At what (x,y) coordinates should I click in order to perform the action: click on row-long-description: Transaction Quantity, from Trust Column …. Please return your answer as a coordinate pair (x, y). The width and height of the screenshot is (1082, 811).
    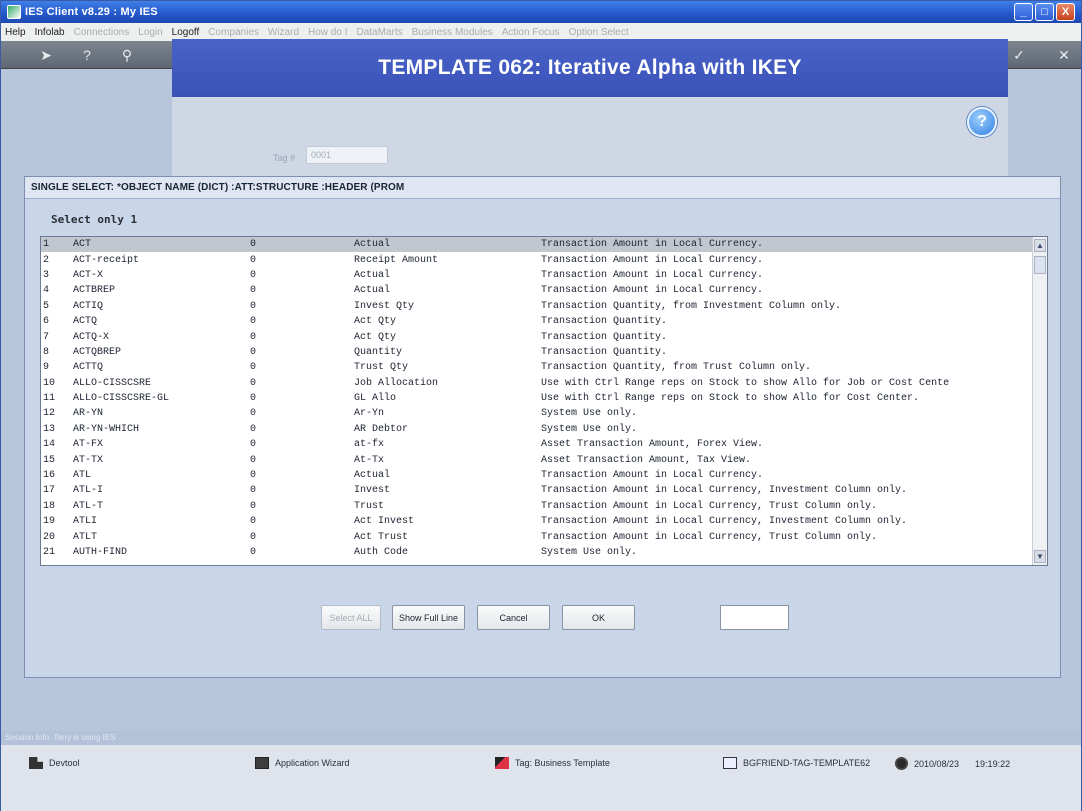
    Looking at the image, I should click on (676, 368).